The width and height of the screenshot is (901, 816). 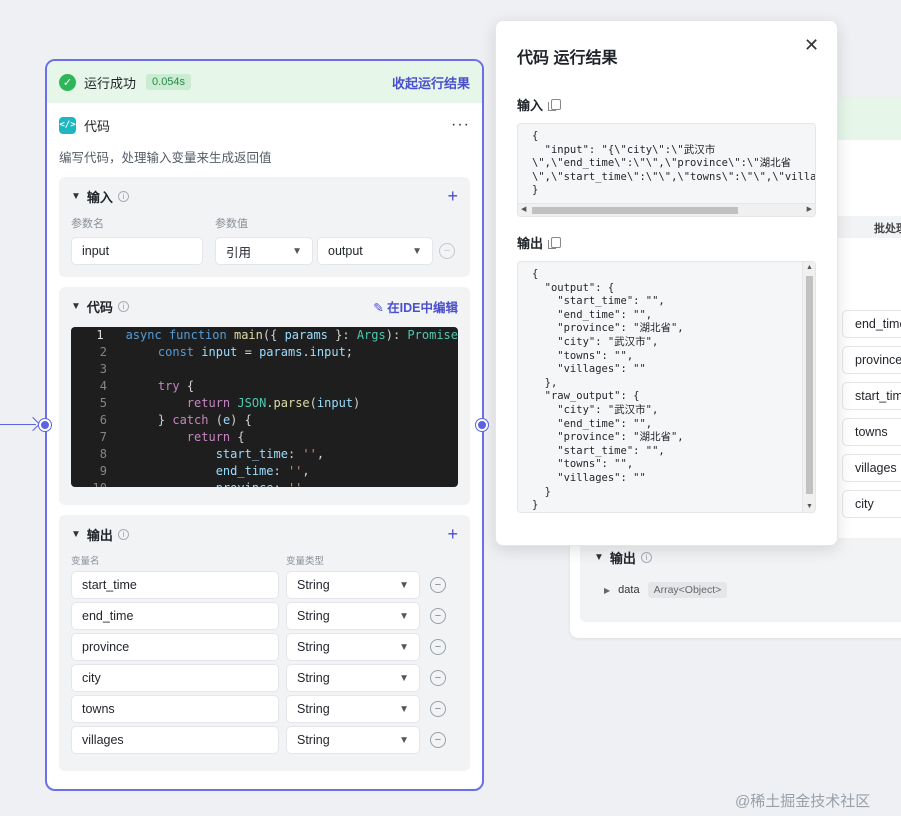 What do you see at coordinates (523, 209) in the screenshot?
I see `scroll-left-icon: ◀` at bounding box center [523, 209].